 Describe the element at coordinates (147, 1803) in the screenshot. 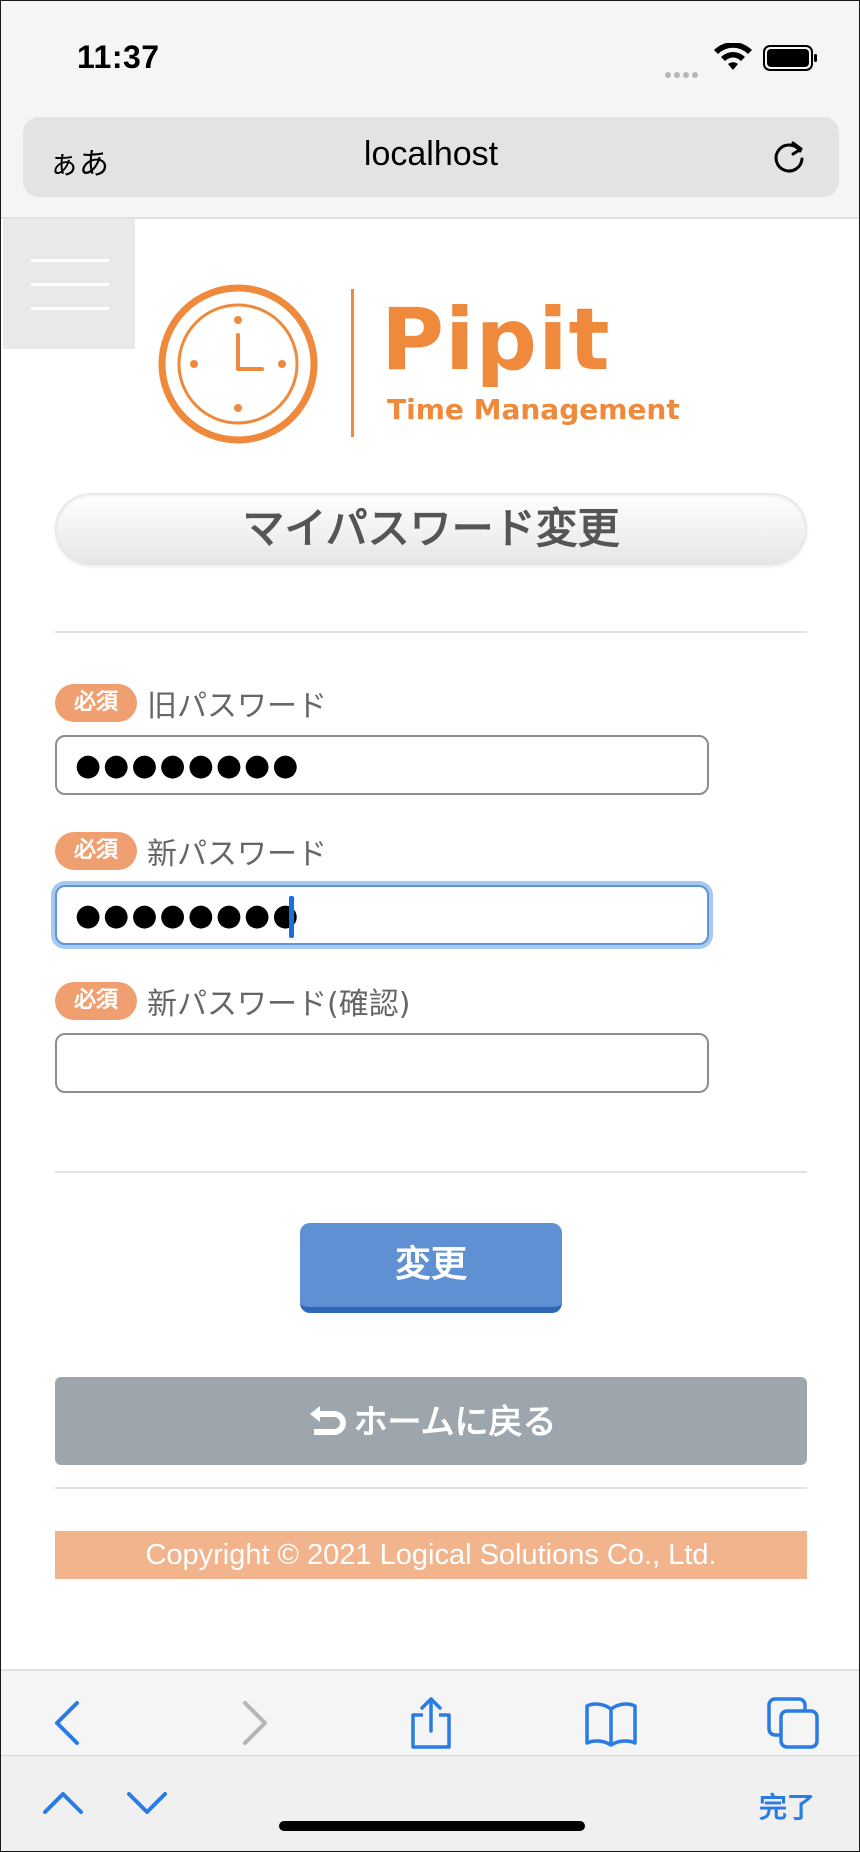

I see `chevron-down-icon` at that location.